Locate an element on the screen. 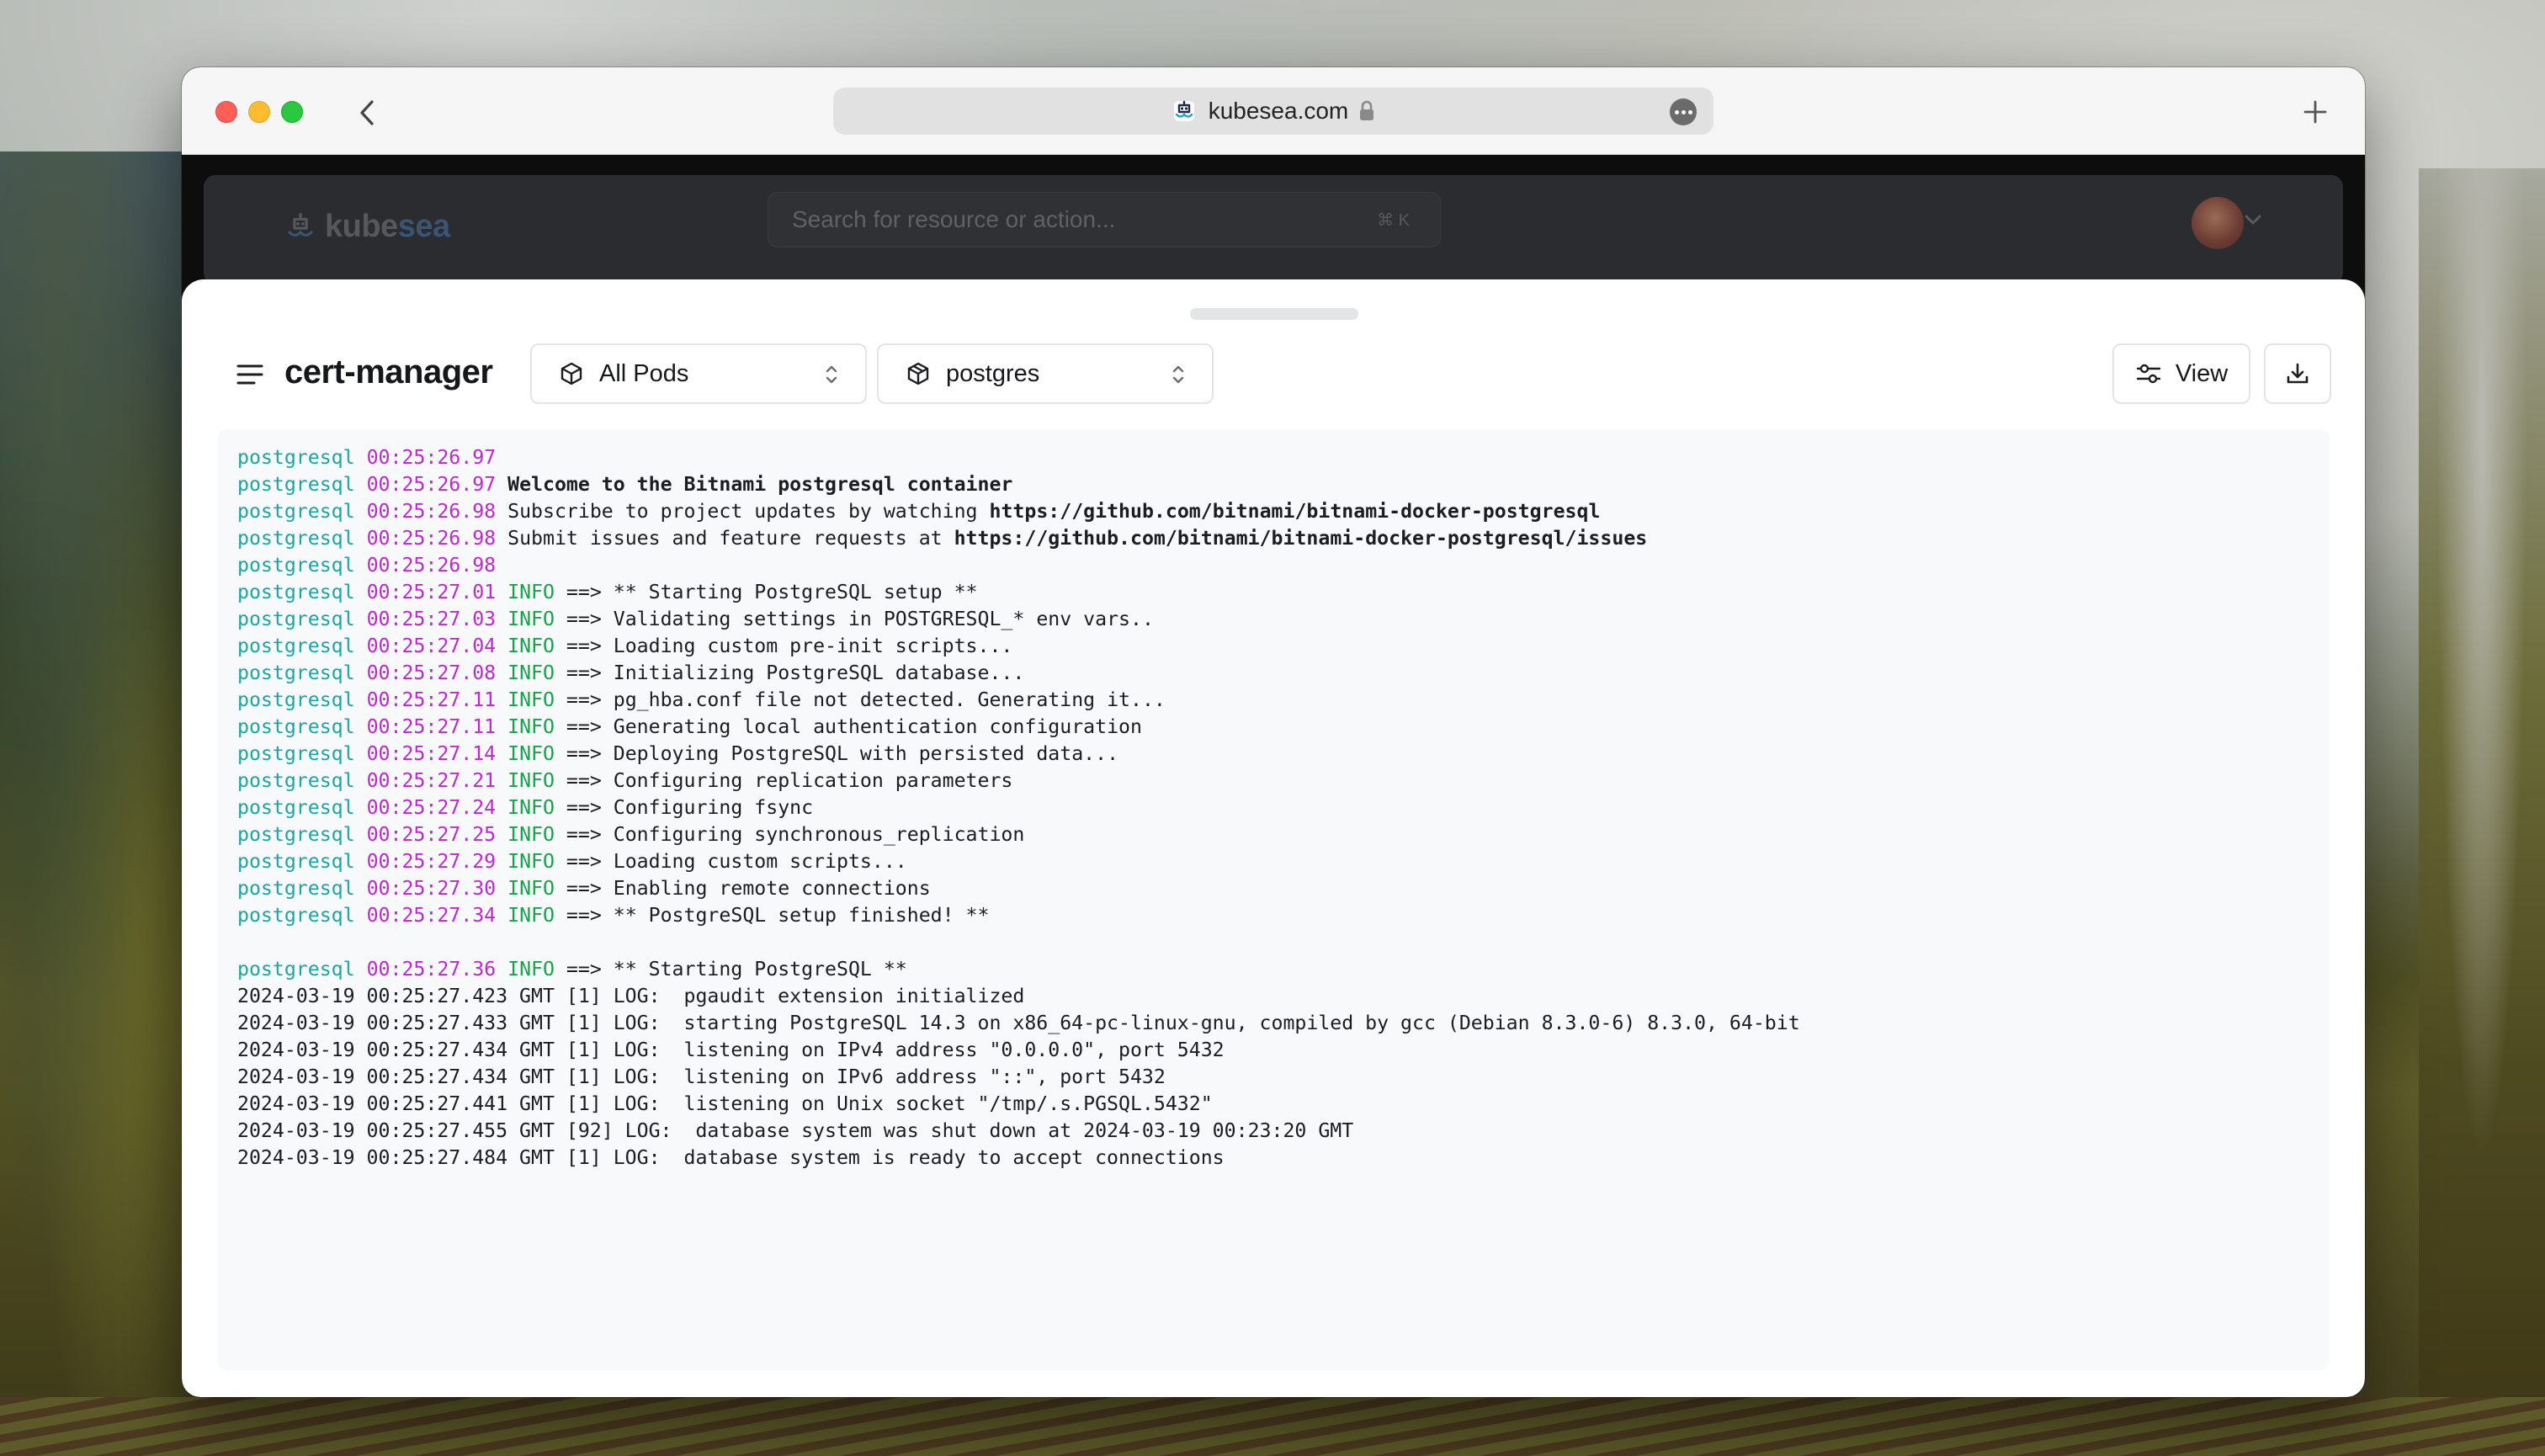 This screenshot has width=2545, height=1456. log-message: ==> ** Starting PostgreSQL setup ** is located at coordinates (766, 592).